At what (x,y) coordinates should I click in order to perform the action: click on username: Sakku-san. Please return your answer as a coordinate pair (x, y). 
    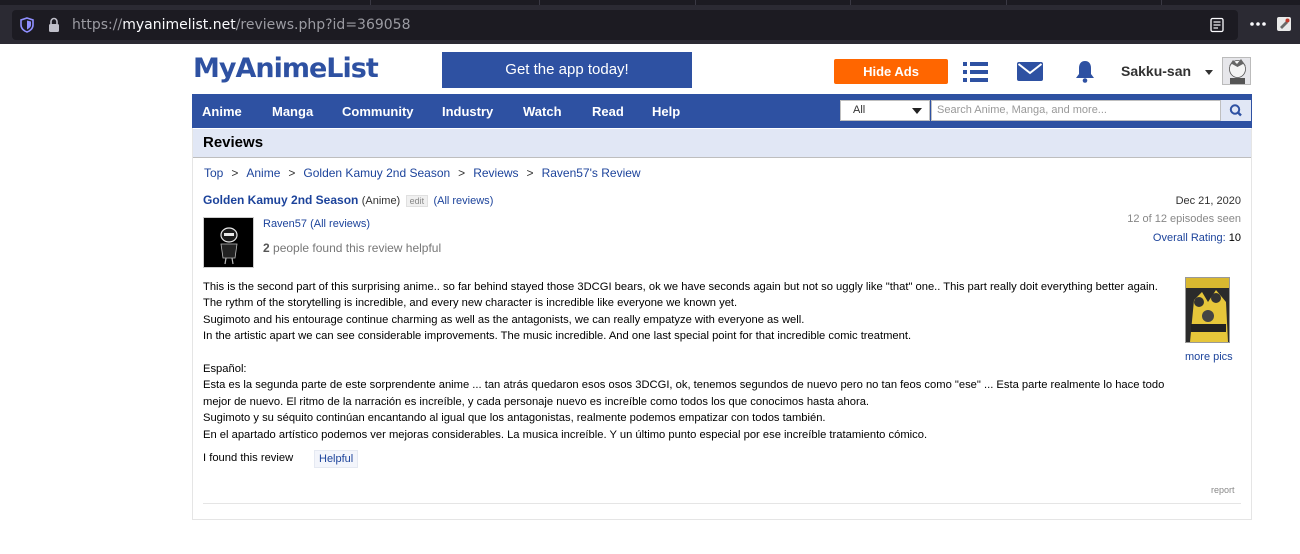
    Looking at the image, I should click on (1156, 71).